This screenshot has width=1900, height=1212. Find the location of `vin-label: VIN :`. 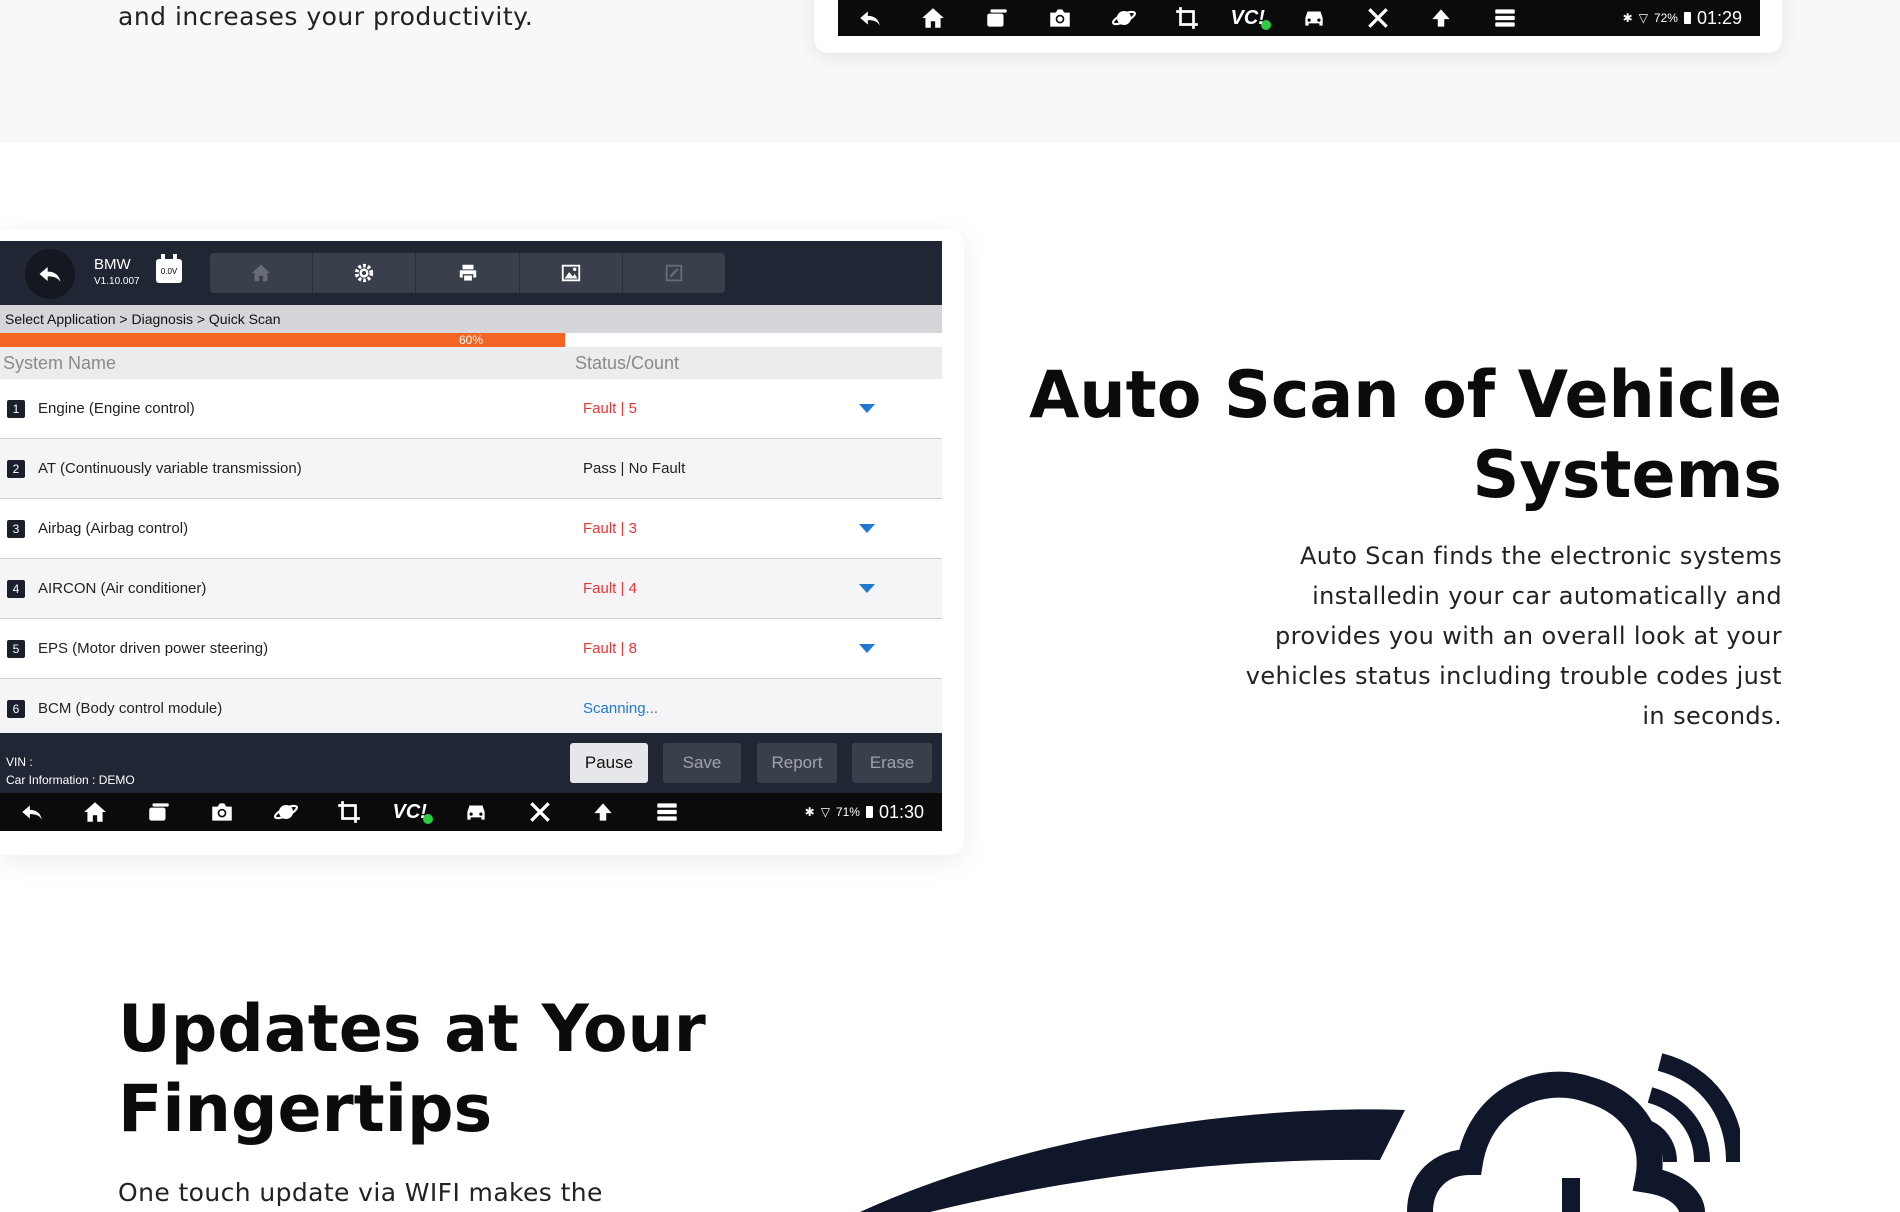

vin-label: VIN : is located at coordinates (19, 762).